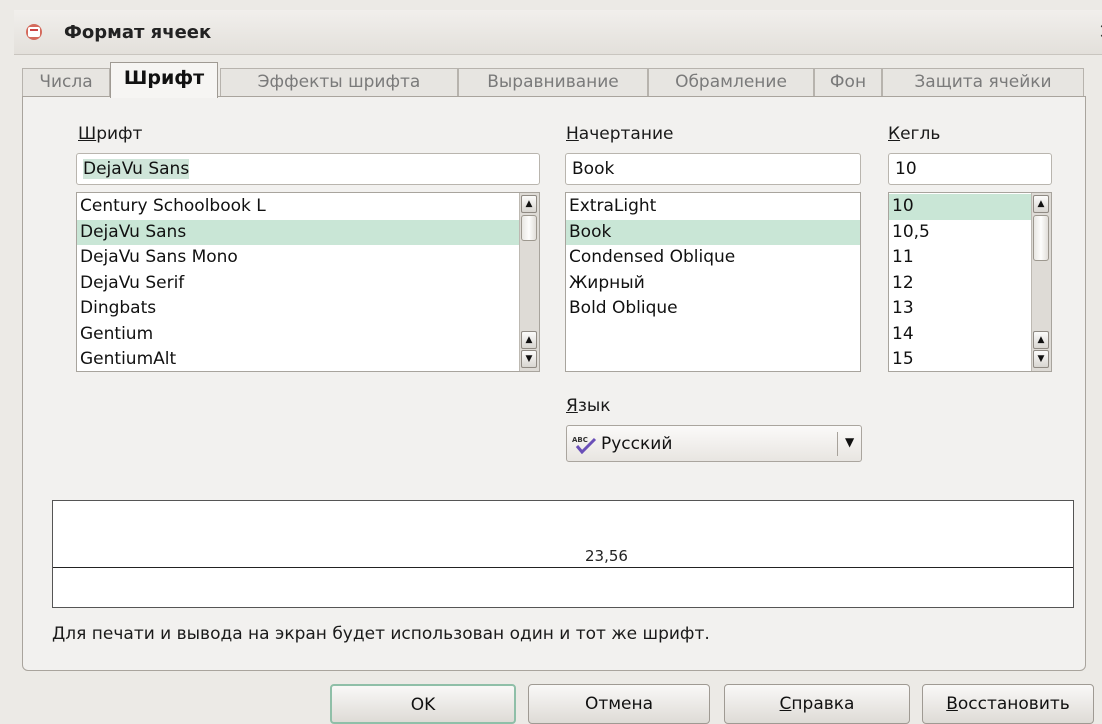  Describe the element at coordinates (1100, 31) in the screenshot. I see `close-icon: ×` at that location.